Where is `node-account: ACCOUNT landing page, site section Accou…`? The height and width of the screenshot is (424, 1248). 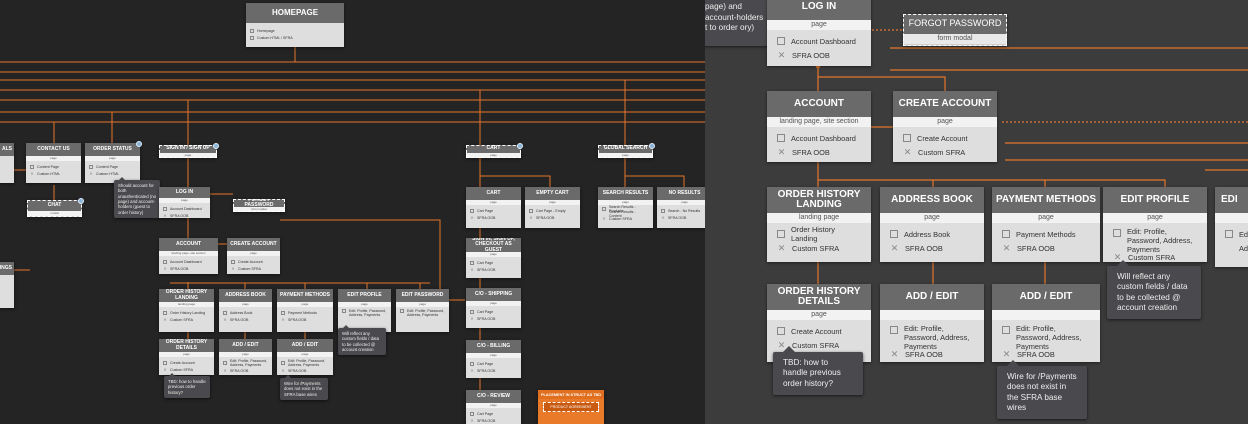 node-account: ACCOUNT landing page, site section Accou… is located at coordinates (819, 126).